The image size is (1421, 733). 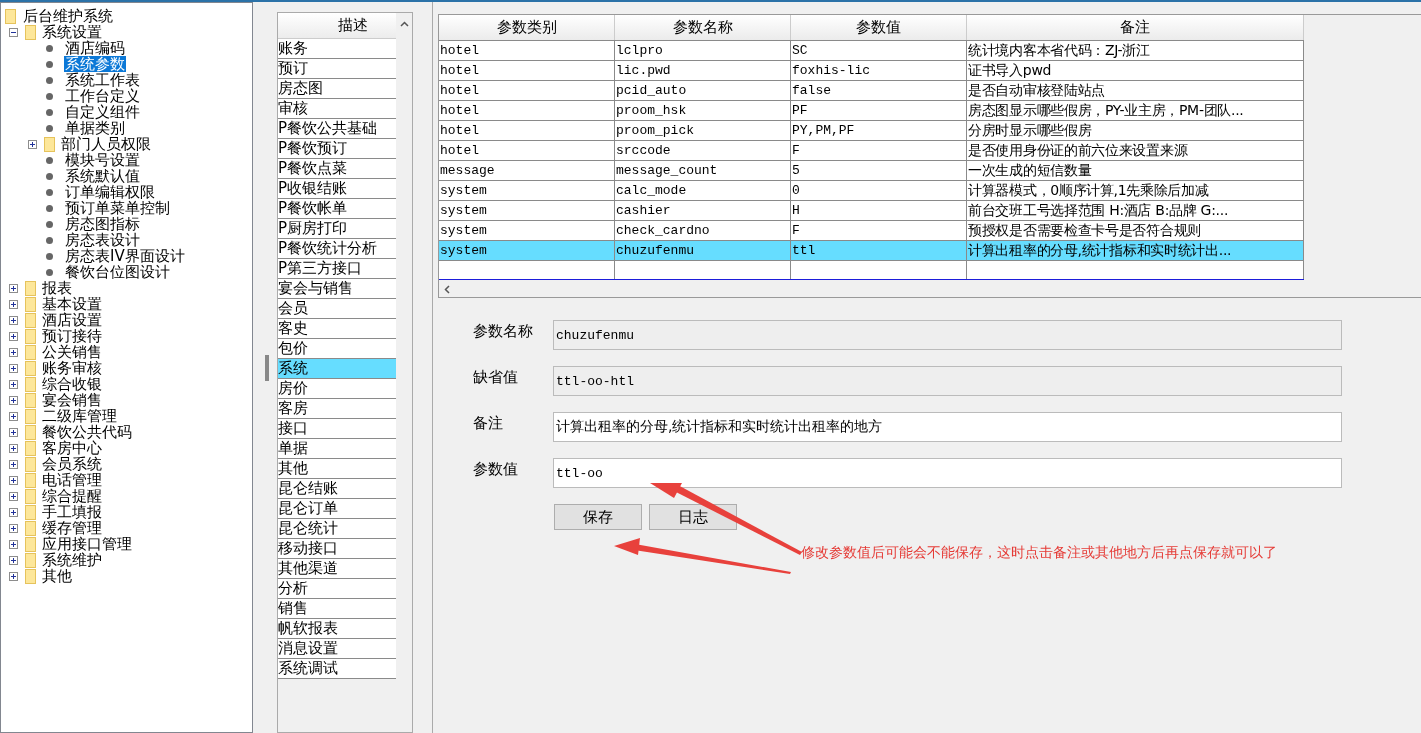 I want to click on list-item: 昆仑结账, so click(x=337, y=489).